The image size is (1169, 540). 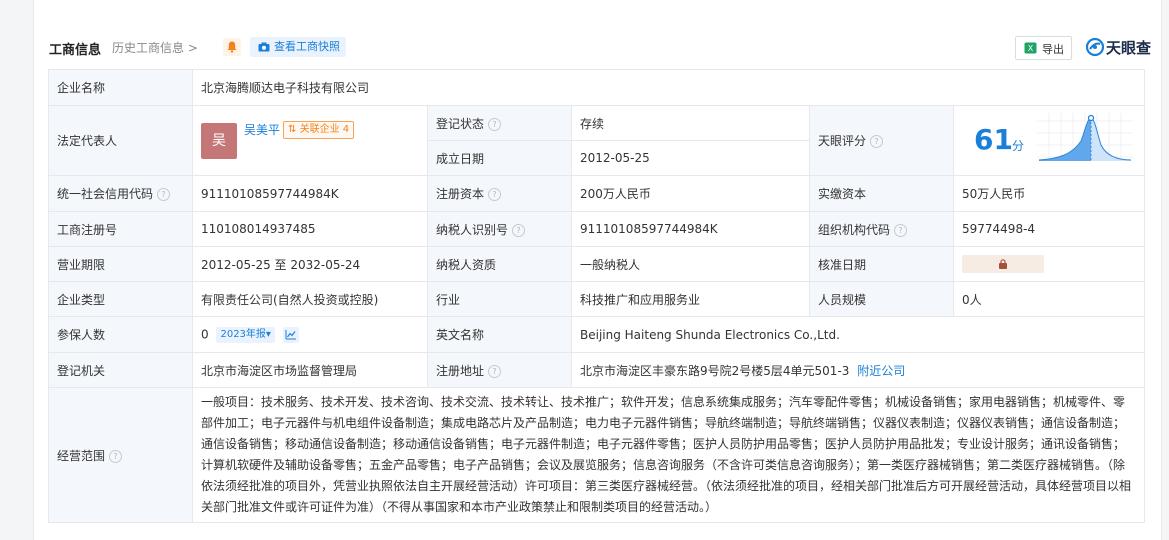 What do you see at coordinates (120, 264) in the screenshot?
I see `term-label: 营业期限` at bounding box center [120, 264].